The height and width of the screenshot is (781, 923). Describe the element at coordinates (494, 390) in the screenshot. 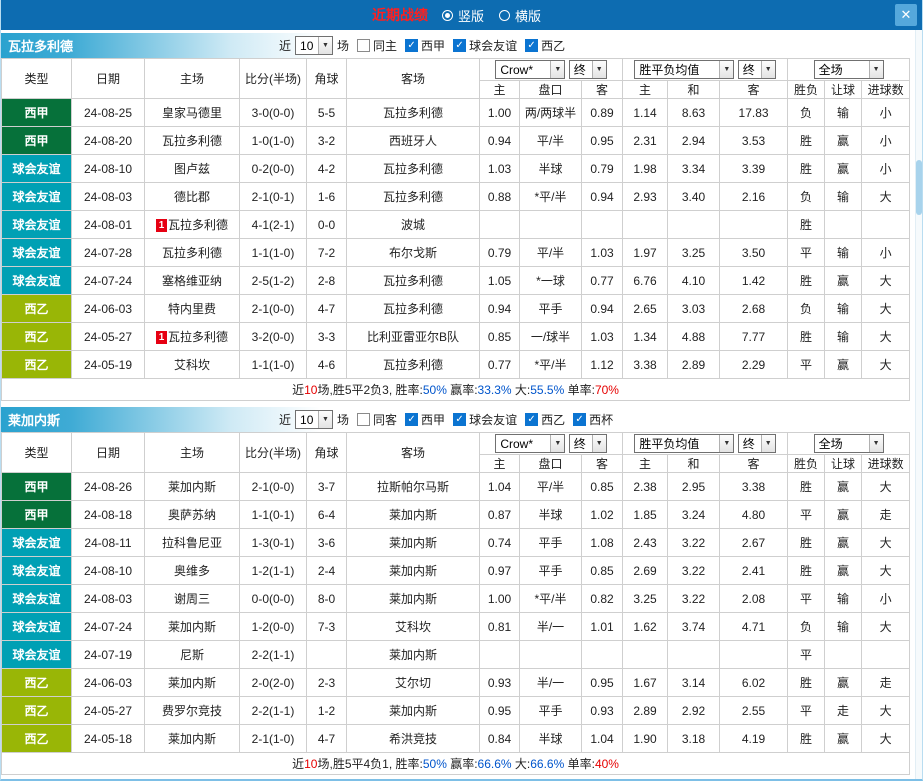

I see `summary-segment: 33.3%` at that location.